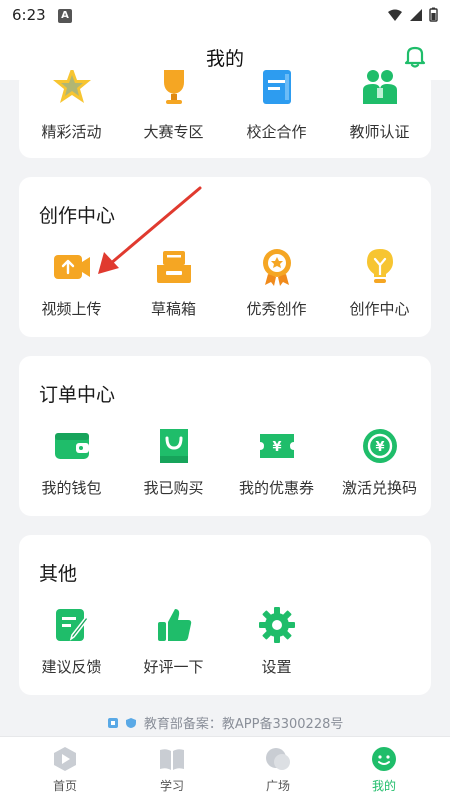 The height and width of the screenshot is (800, 450). Describe the element at coordinates (71, 283) in the screenshot. I see `grid-item-video-upload: 视频上传` at that location.